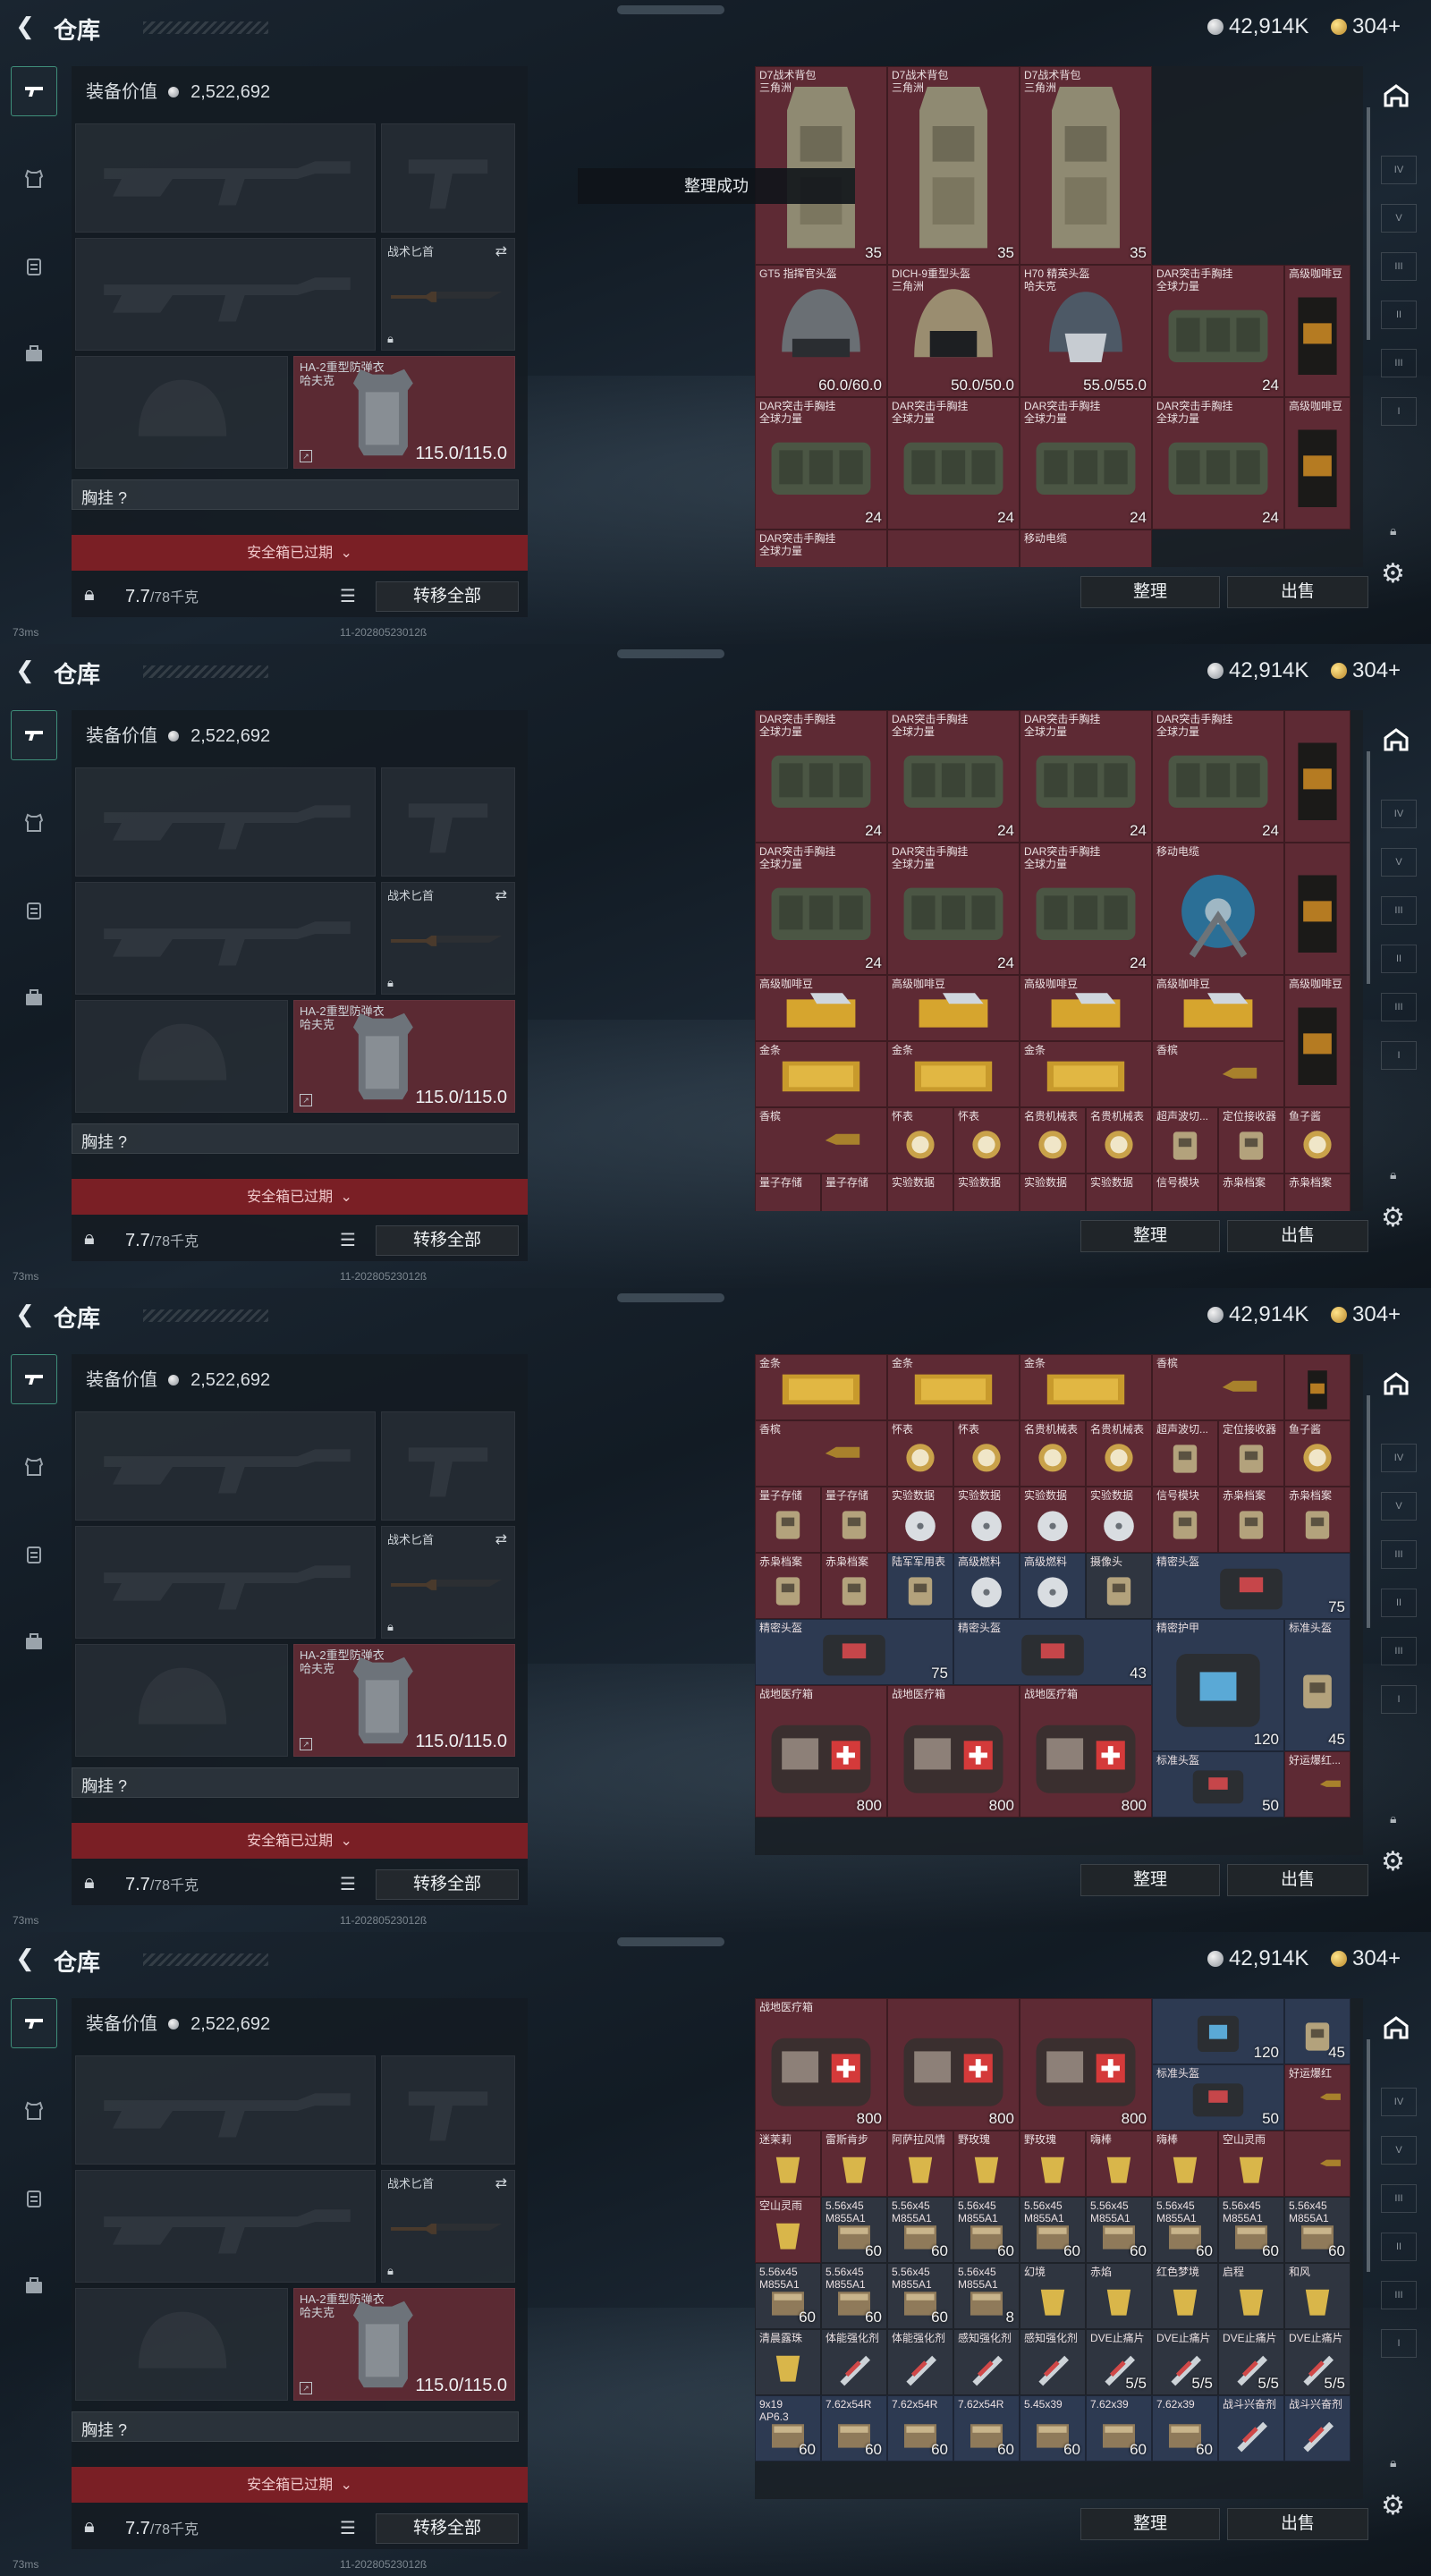  I want to click on pistol-slot, so click(448, 178).